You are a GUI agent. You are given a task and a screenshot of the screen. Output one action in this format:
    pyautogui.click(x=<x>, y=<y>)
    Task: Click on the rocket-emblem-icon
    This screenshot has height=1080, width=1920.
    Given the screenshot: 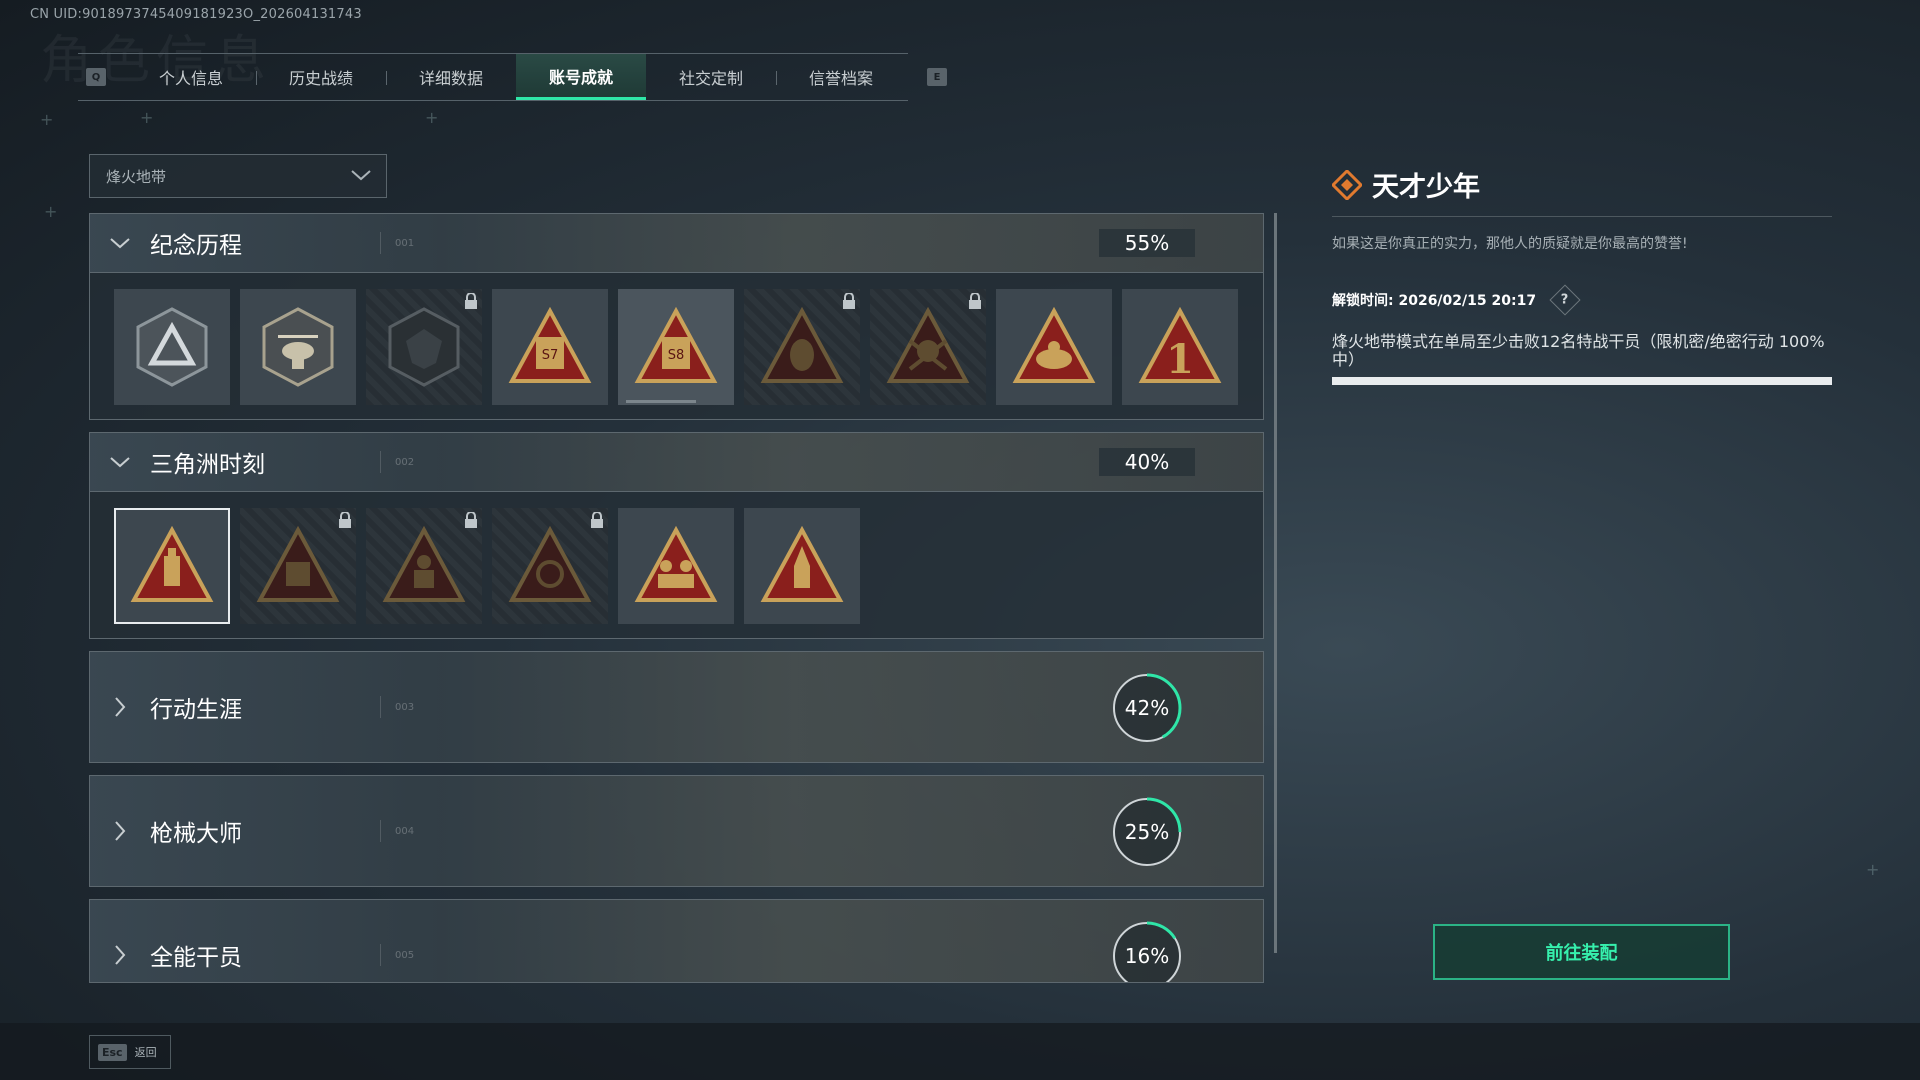 What is the action you would take?
    pyautogui.click(x=802, y=564)
    